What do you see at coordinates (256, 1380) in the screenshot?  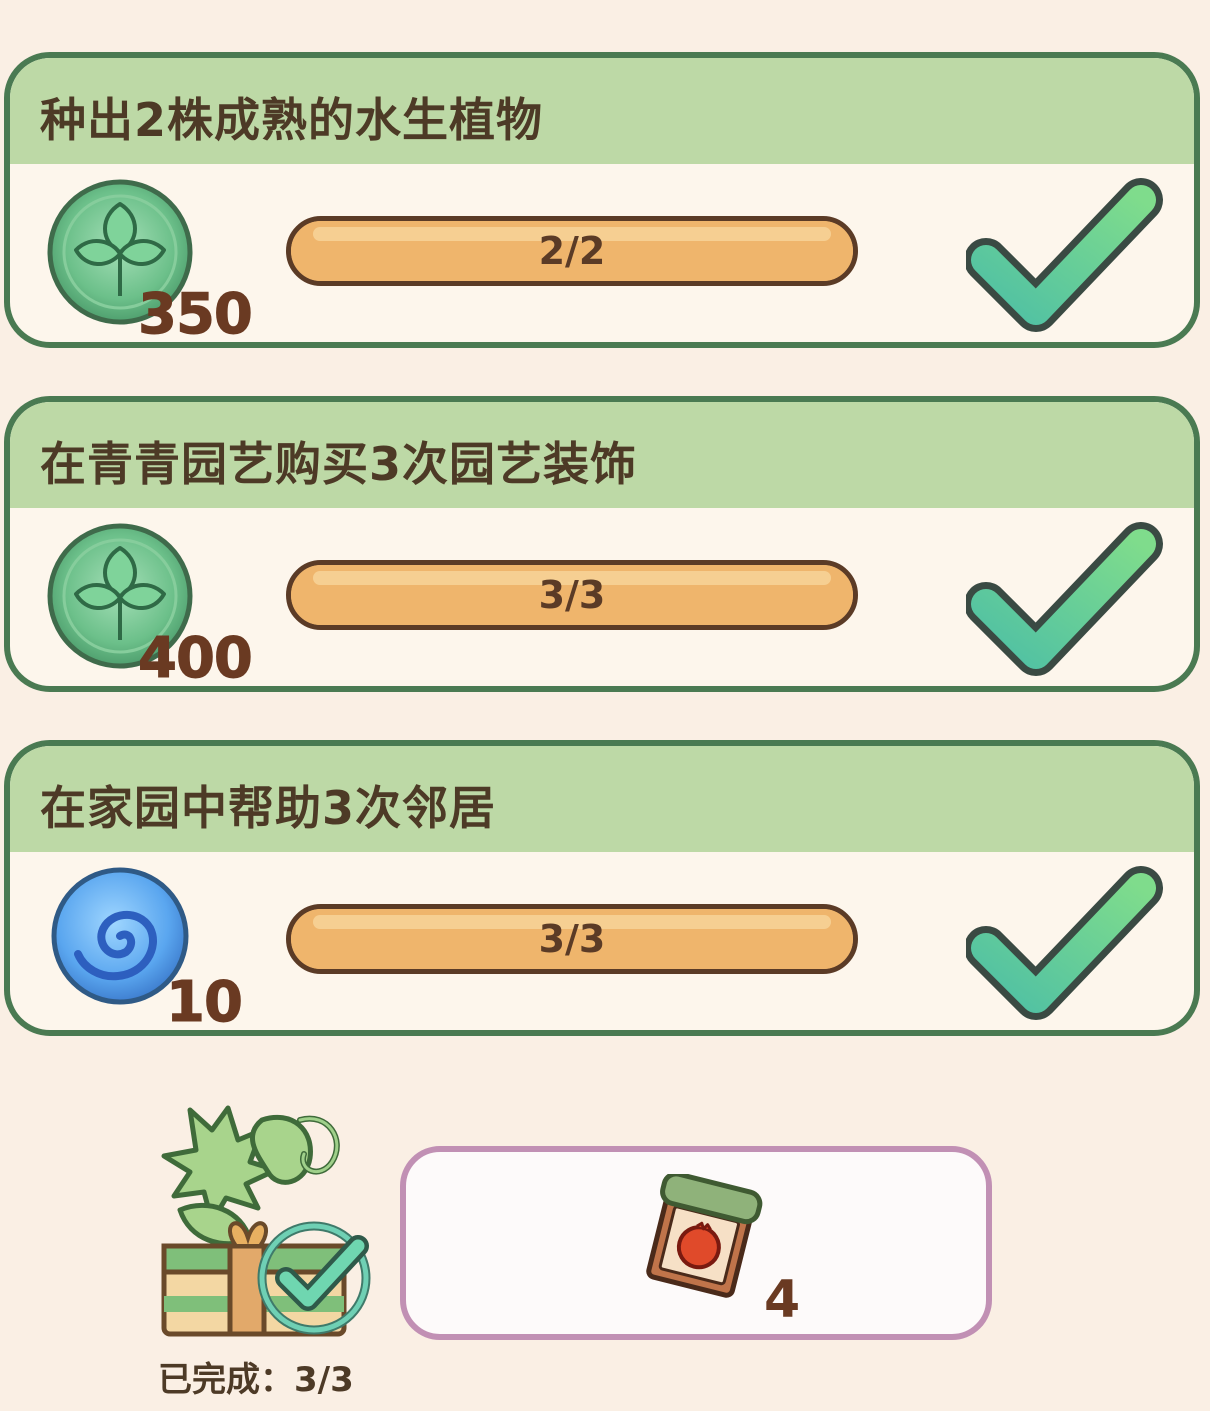 I see `completed-count-label: 已完成：3/3` at bounding box center [256, 1380].